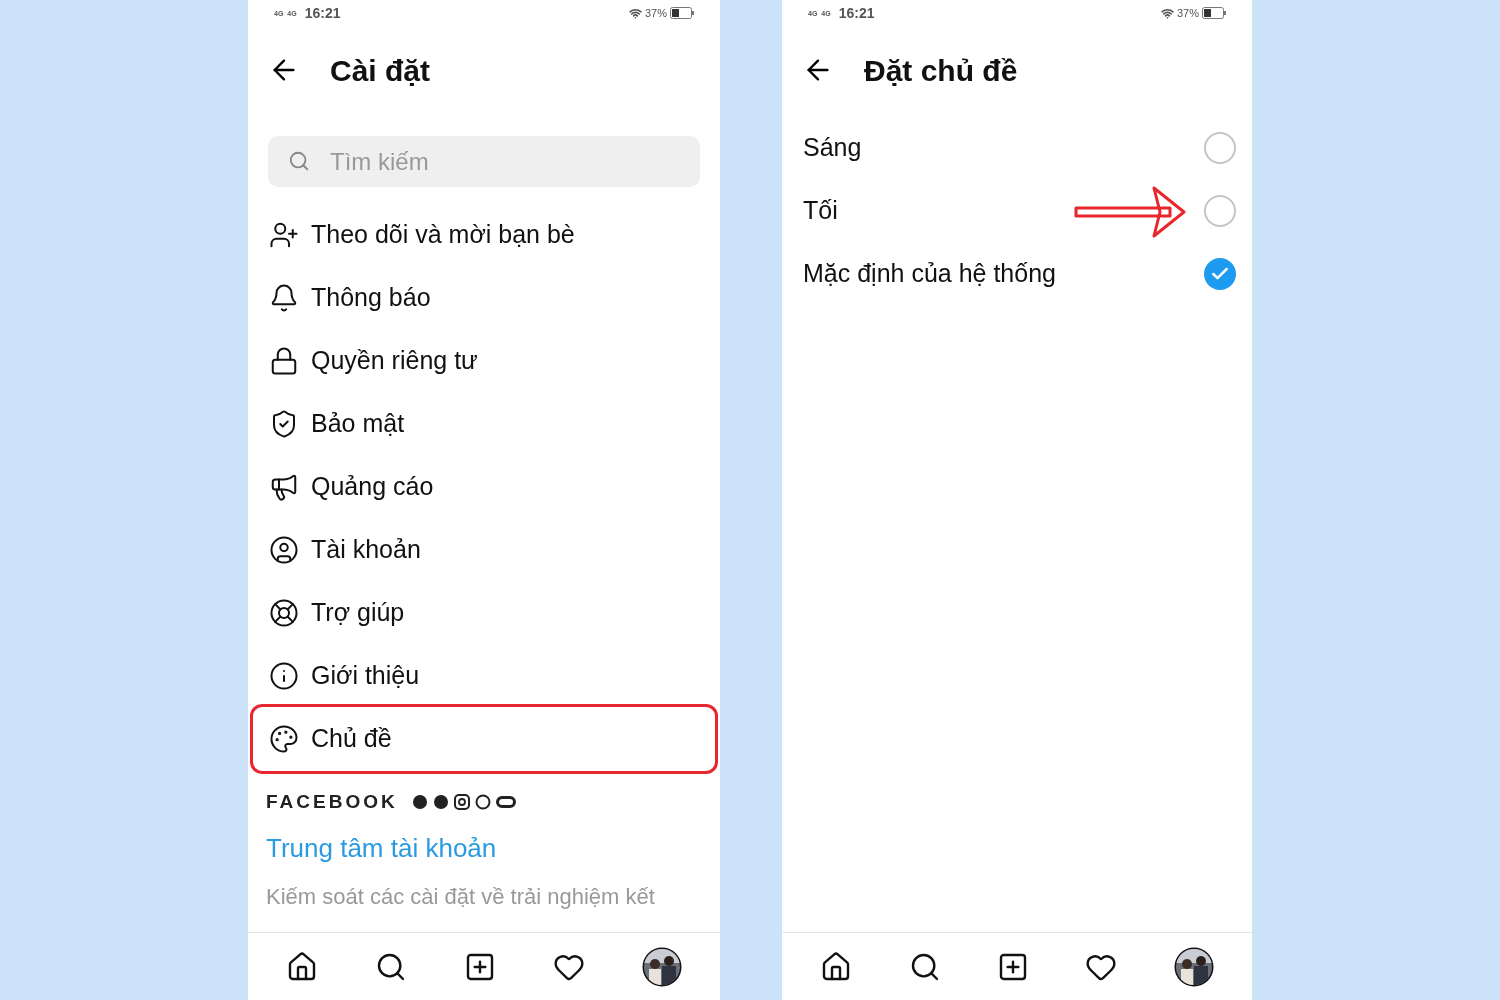 The image size is (1500, 1000). What do you see at coordinates (929, 273) in the screenshot?
I see `option-label: Mặc định của hệ thống` at bounding box center [929, 273].